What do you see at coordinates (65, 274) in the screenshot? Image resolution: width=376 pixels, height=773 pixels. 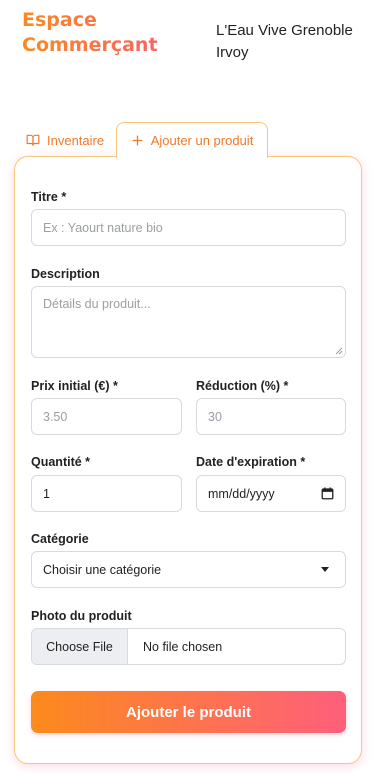 I see `description-label: Description` at bounding box center [65, 274].